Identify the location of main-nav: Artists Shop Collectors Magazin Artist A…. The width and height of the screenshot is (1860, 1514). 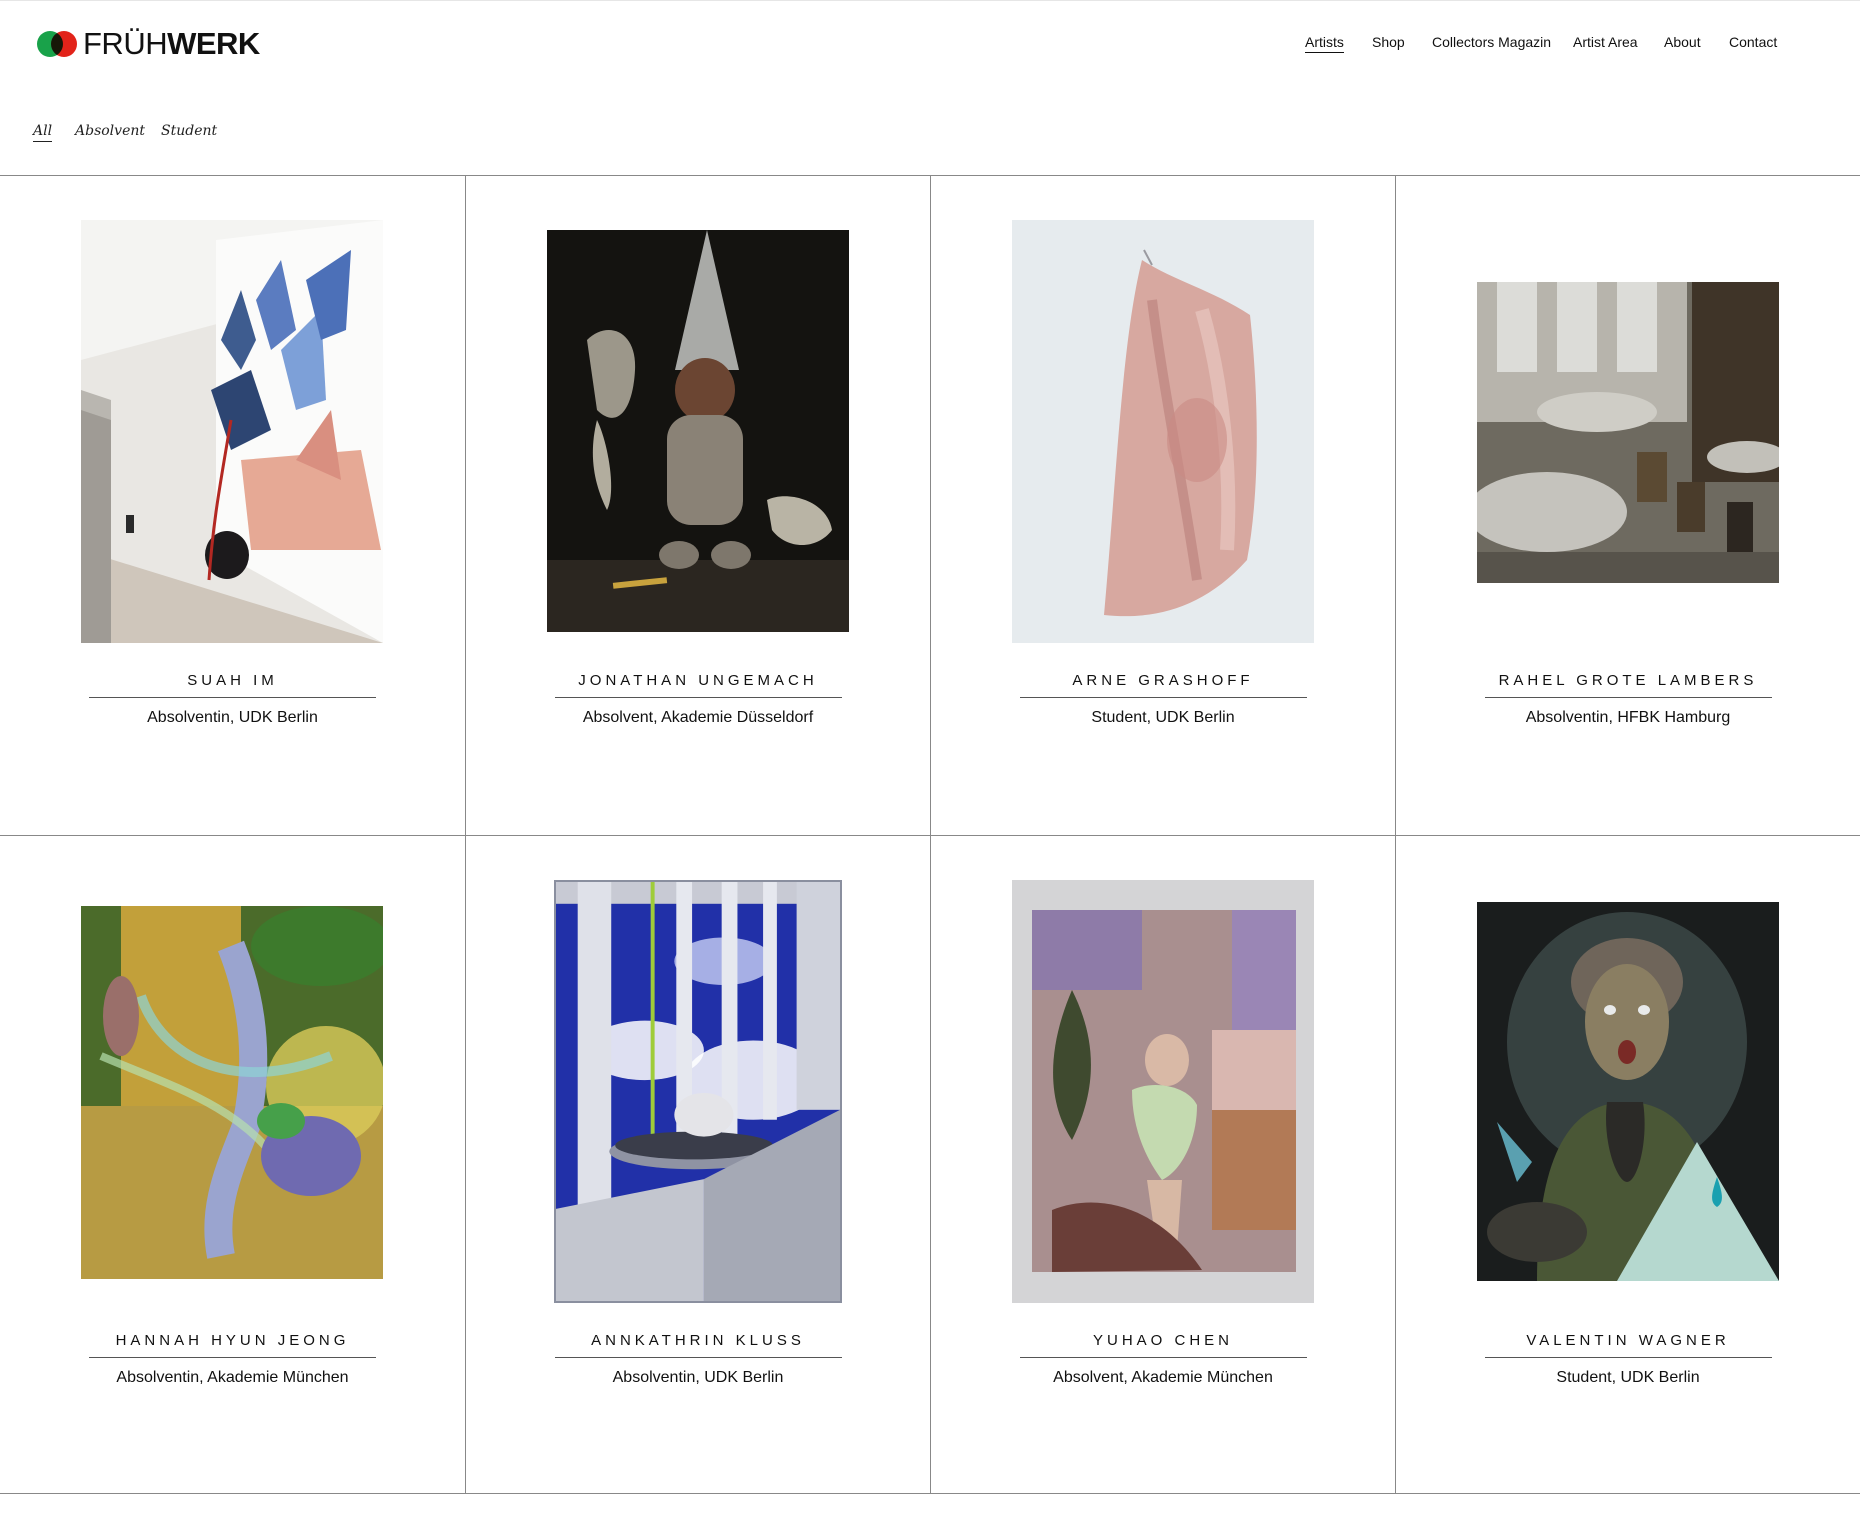
(930, 43).